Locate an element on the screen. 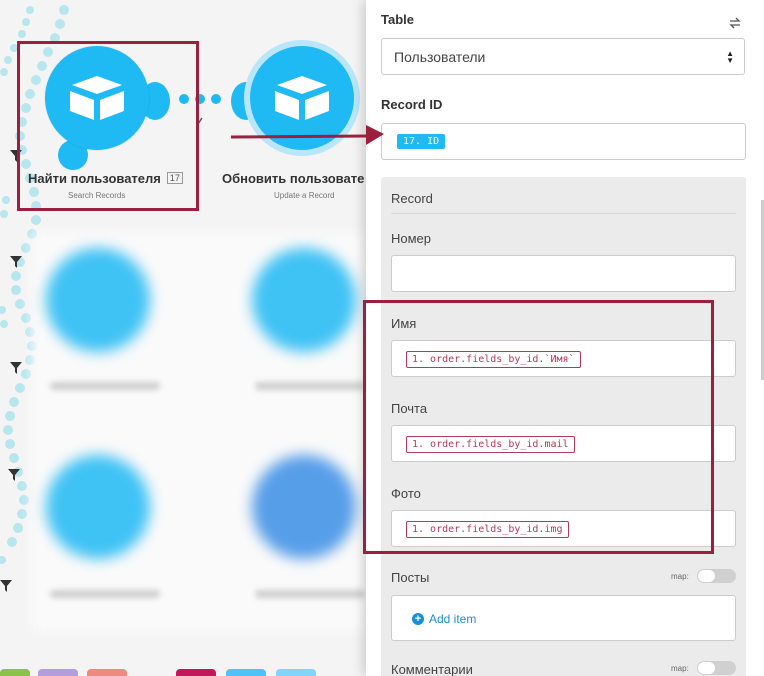 The width and height of the screenshot is (764, 676). record-id-token: 17. ID is located at coordinates (421, 141).